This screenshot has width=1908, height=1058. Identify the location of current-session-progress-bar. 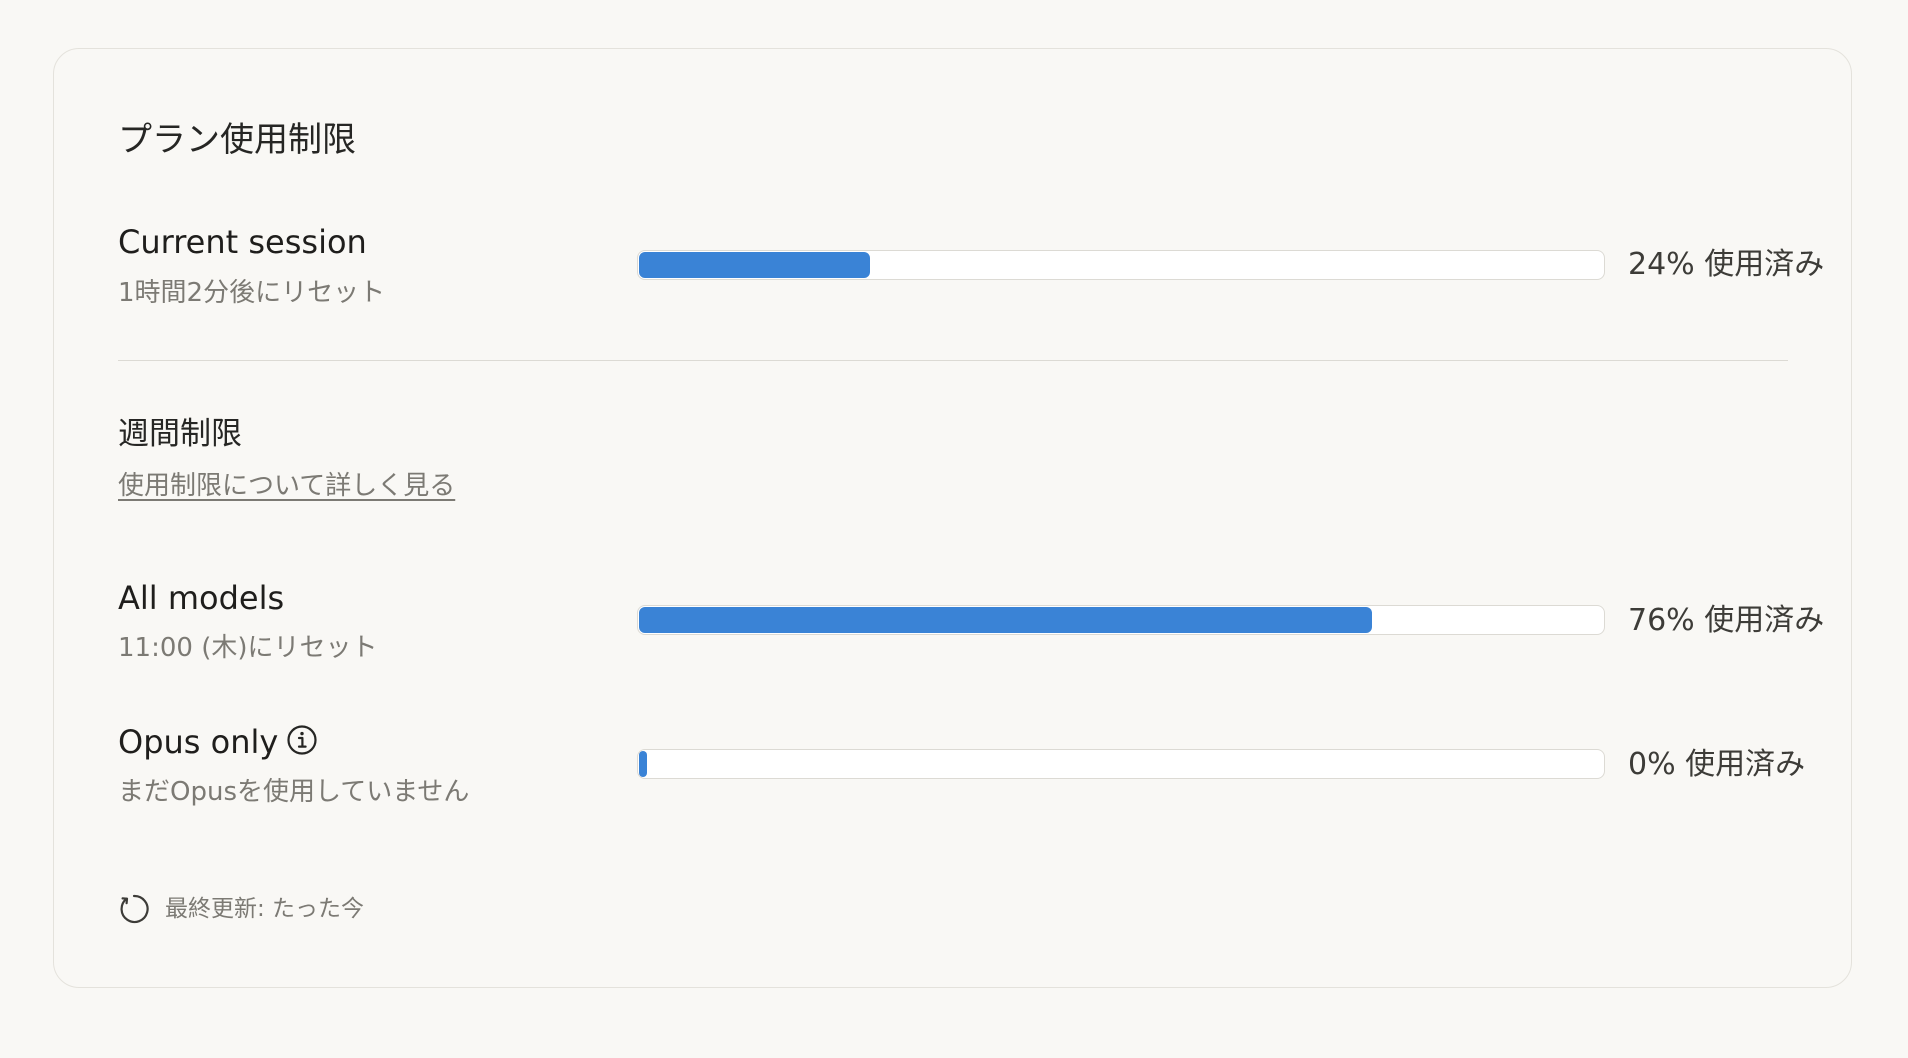
(1121, 265).